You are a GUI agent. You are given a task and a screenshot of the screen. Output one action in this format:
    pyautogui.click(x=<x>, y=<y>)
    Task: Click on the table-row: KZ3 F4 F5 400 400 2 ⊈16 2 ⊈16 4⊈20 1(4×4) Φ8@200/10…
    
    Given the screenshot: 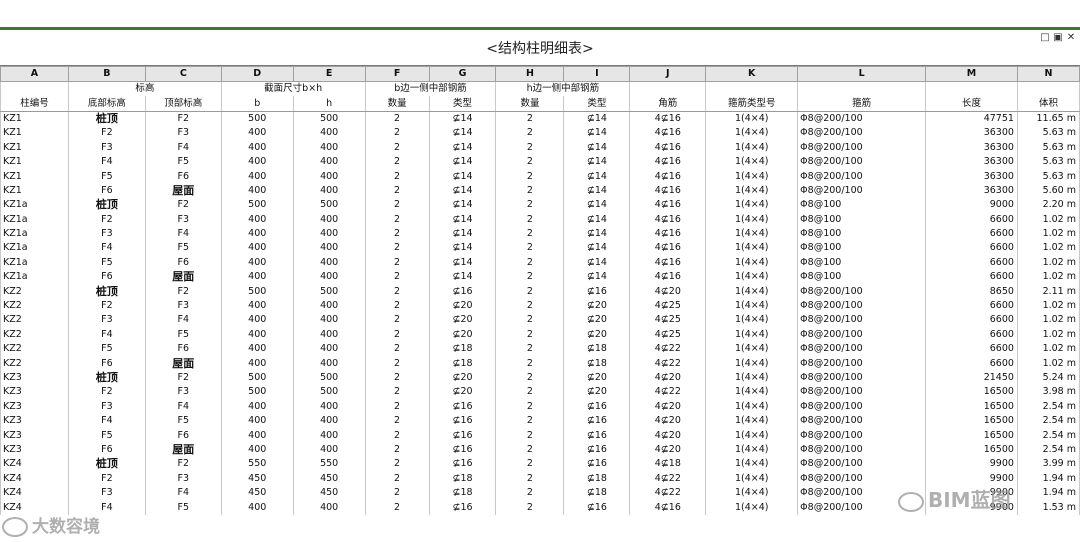 What is the action you would take?
    pyautogui.click(x=540, y=421)
    